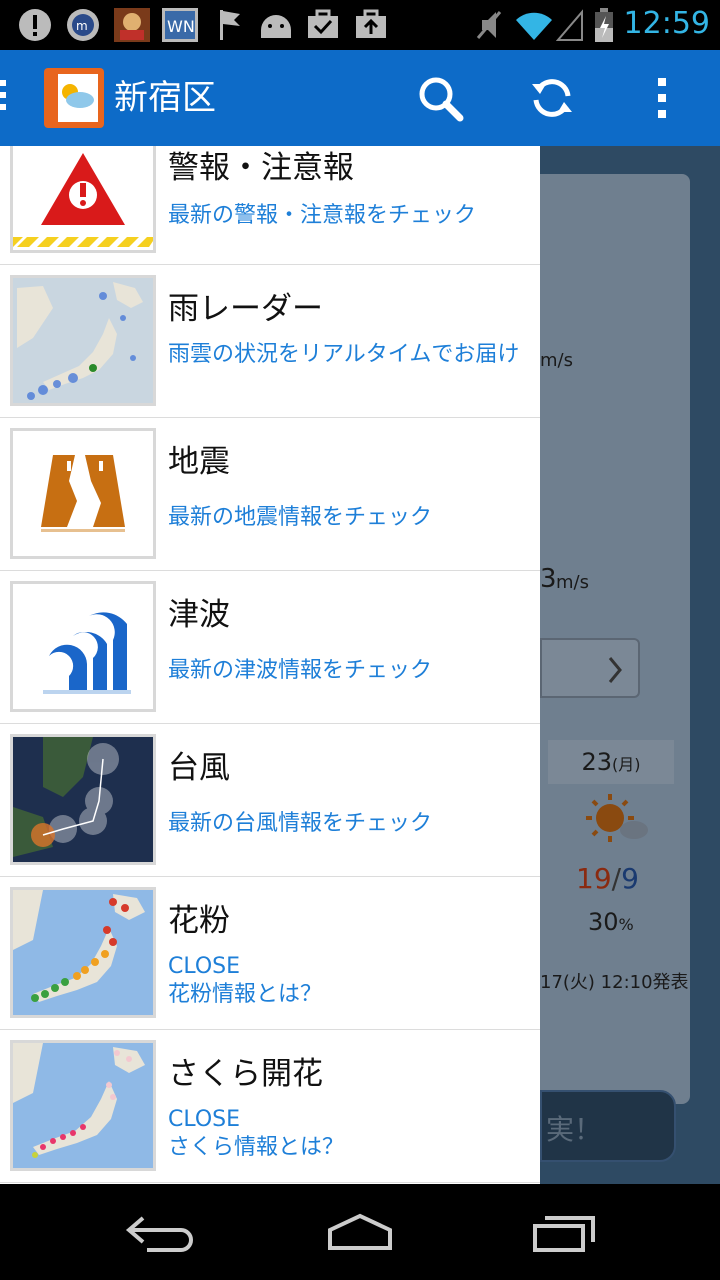 This screenshot has height=1280, width=720. I want to click on drawer-item-sakura: さくら開花 CLOSE さくら情報とは？, so click(270, 1106).